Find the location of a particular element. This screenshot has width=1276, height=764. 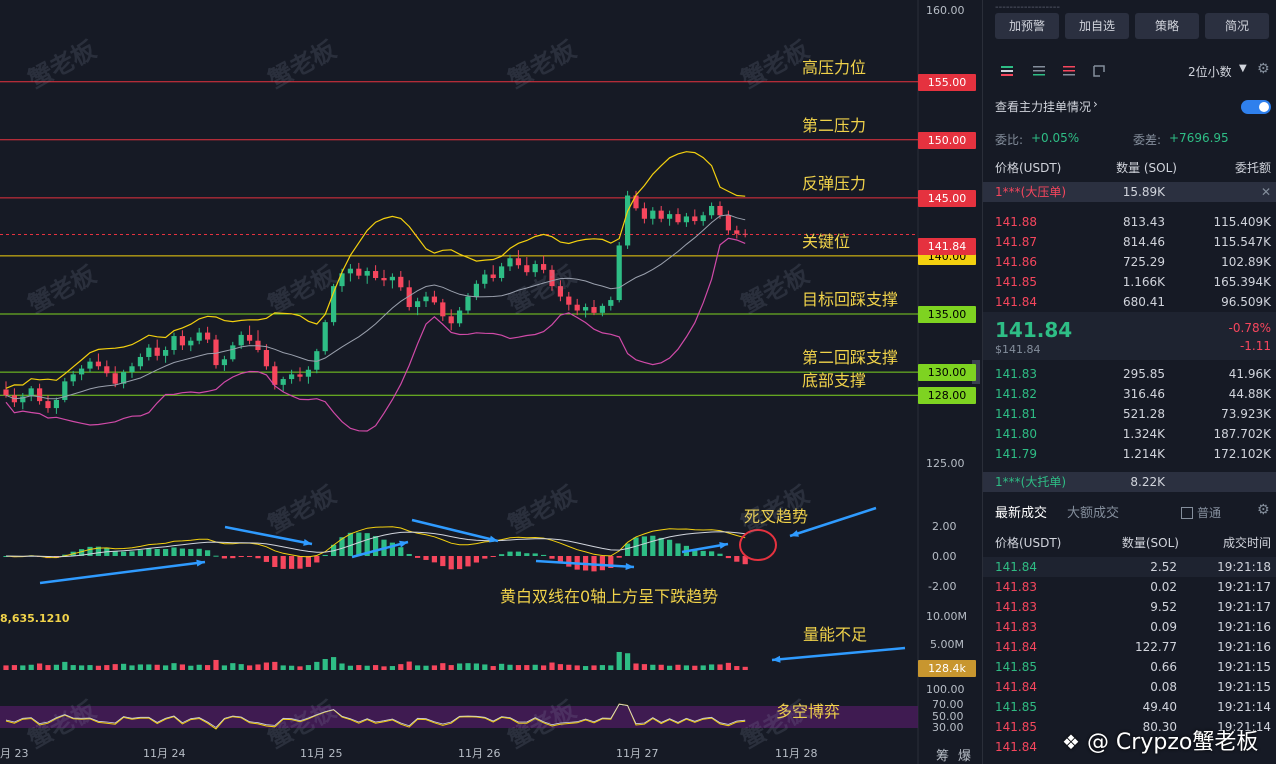

ask-row: 141.84 680.41 96.509K is located at coordinates (1129, 302).